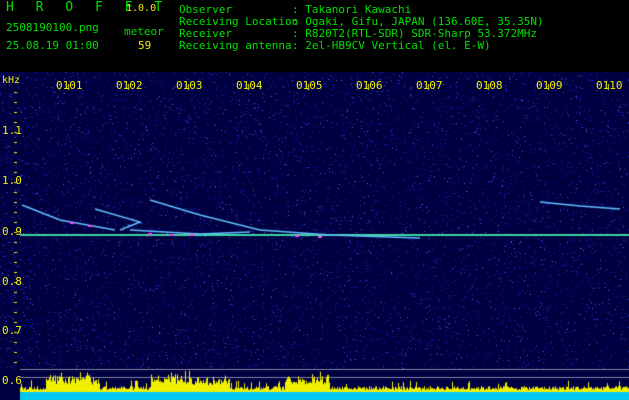  Describe the element at coordinates (609, 85) in the screenshot. I see `time-tick-0110: 0110` at that location.